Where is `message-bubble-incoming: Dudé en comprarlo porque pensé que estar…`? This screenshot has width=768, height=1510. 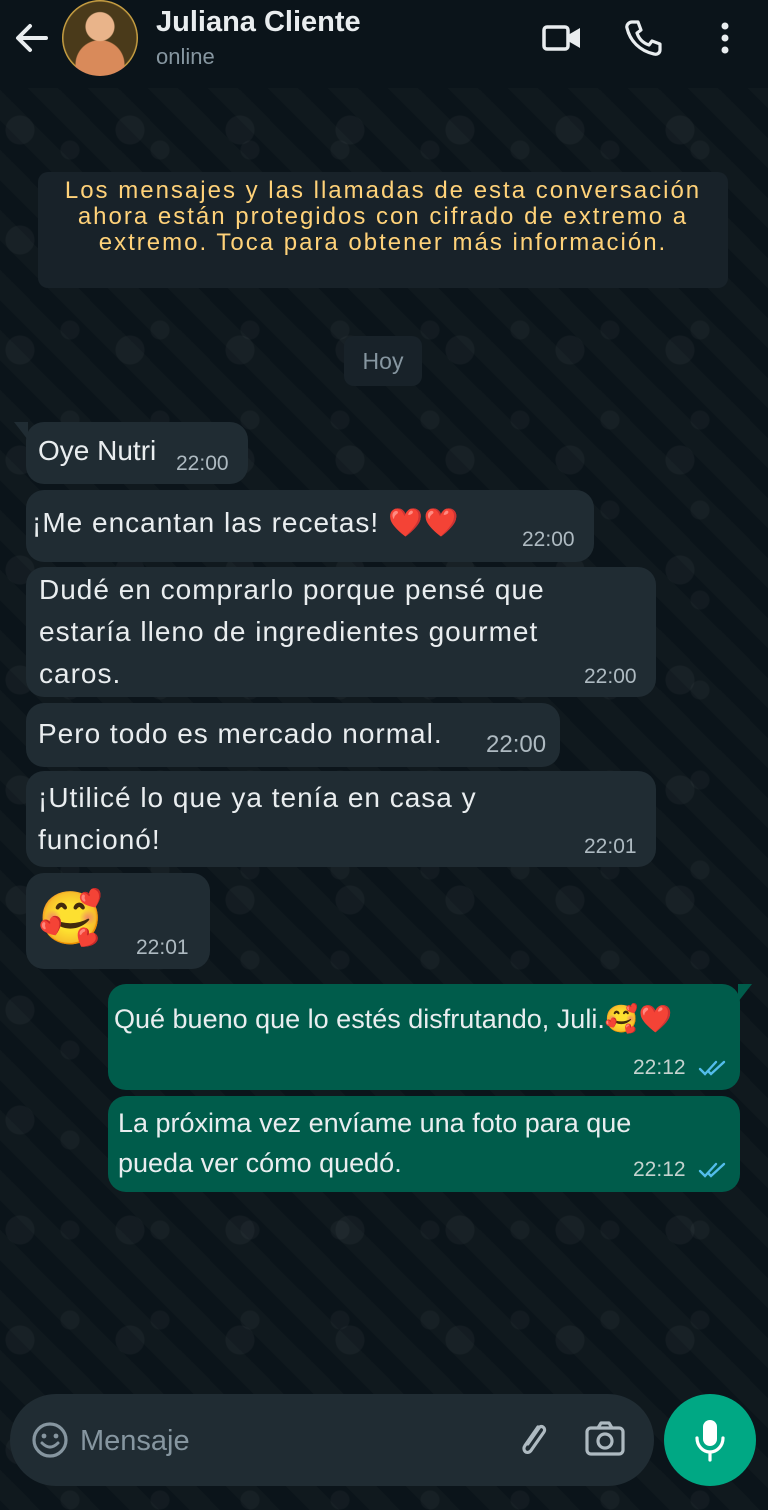
message-bubble-incoming: Dudé en comprarlo porque pensé que estar… is located at coordinates (341, 632).